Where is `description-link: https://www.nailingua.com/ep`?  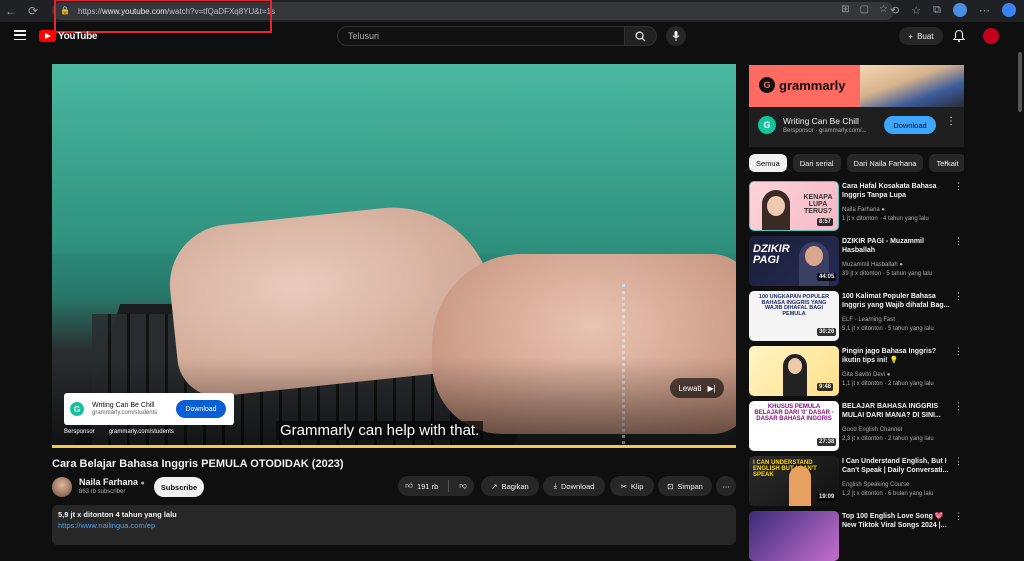 description-link: https://www.nailingua.com/ep is located at coordinates (394, 525).